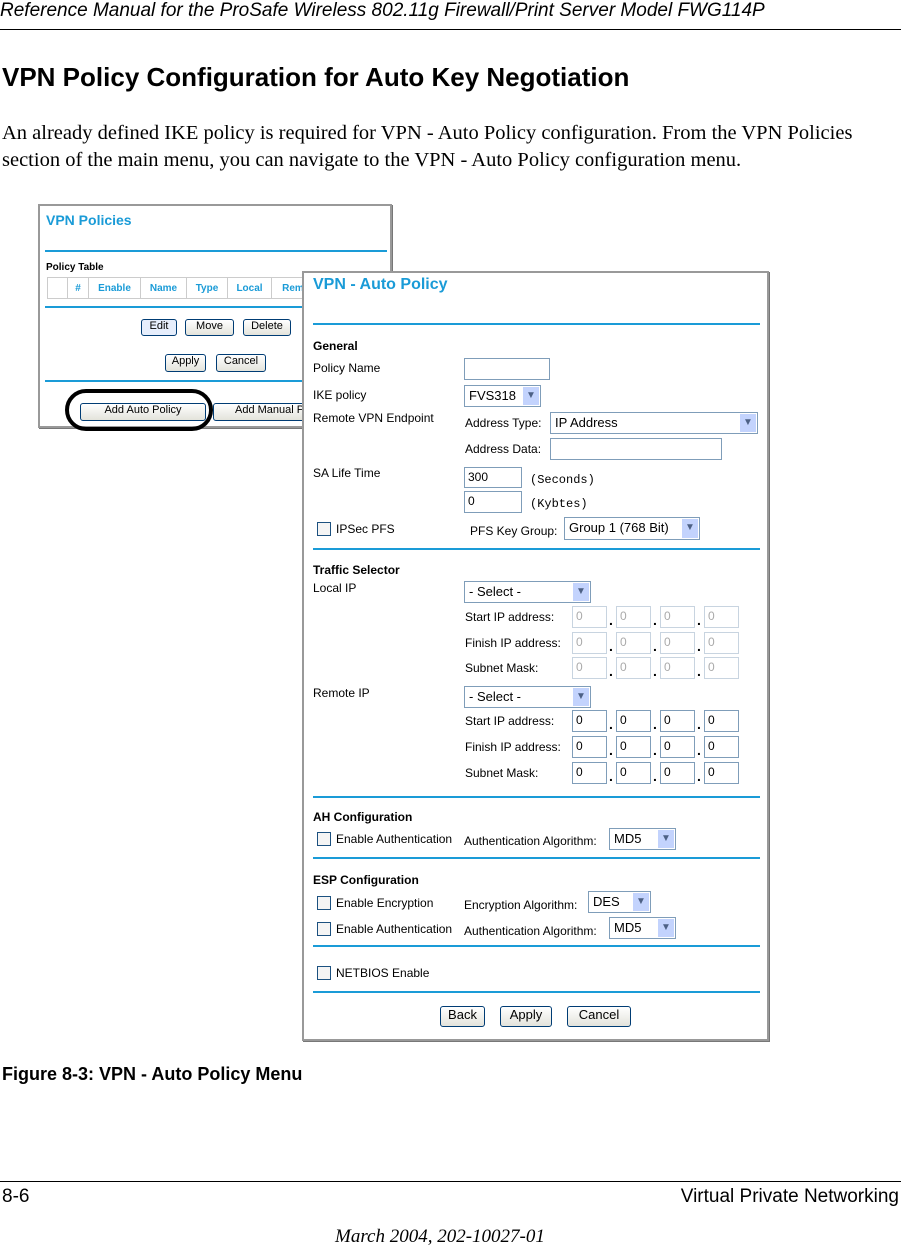 This screenshot has width=901, height=1248. Describe the element at coordinates (383, 973) in the screenshot. I see `netbios-label: NETBIOS Enable` at that location.